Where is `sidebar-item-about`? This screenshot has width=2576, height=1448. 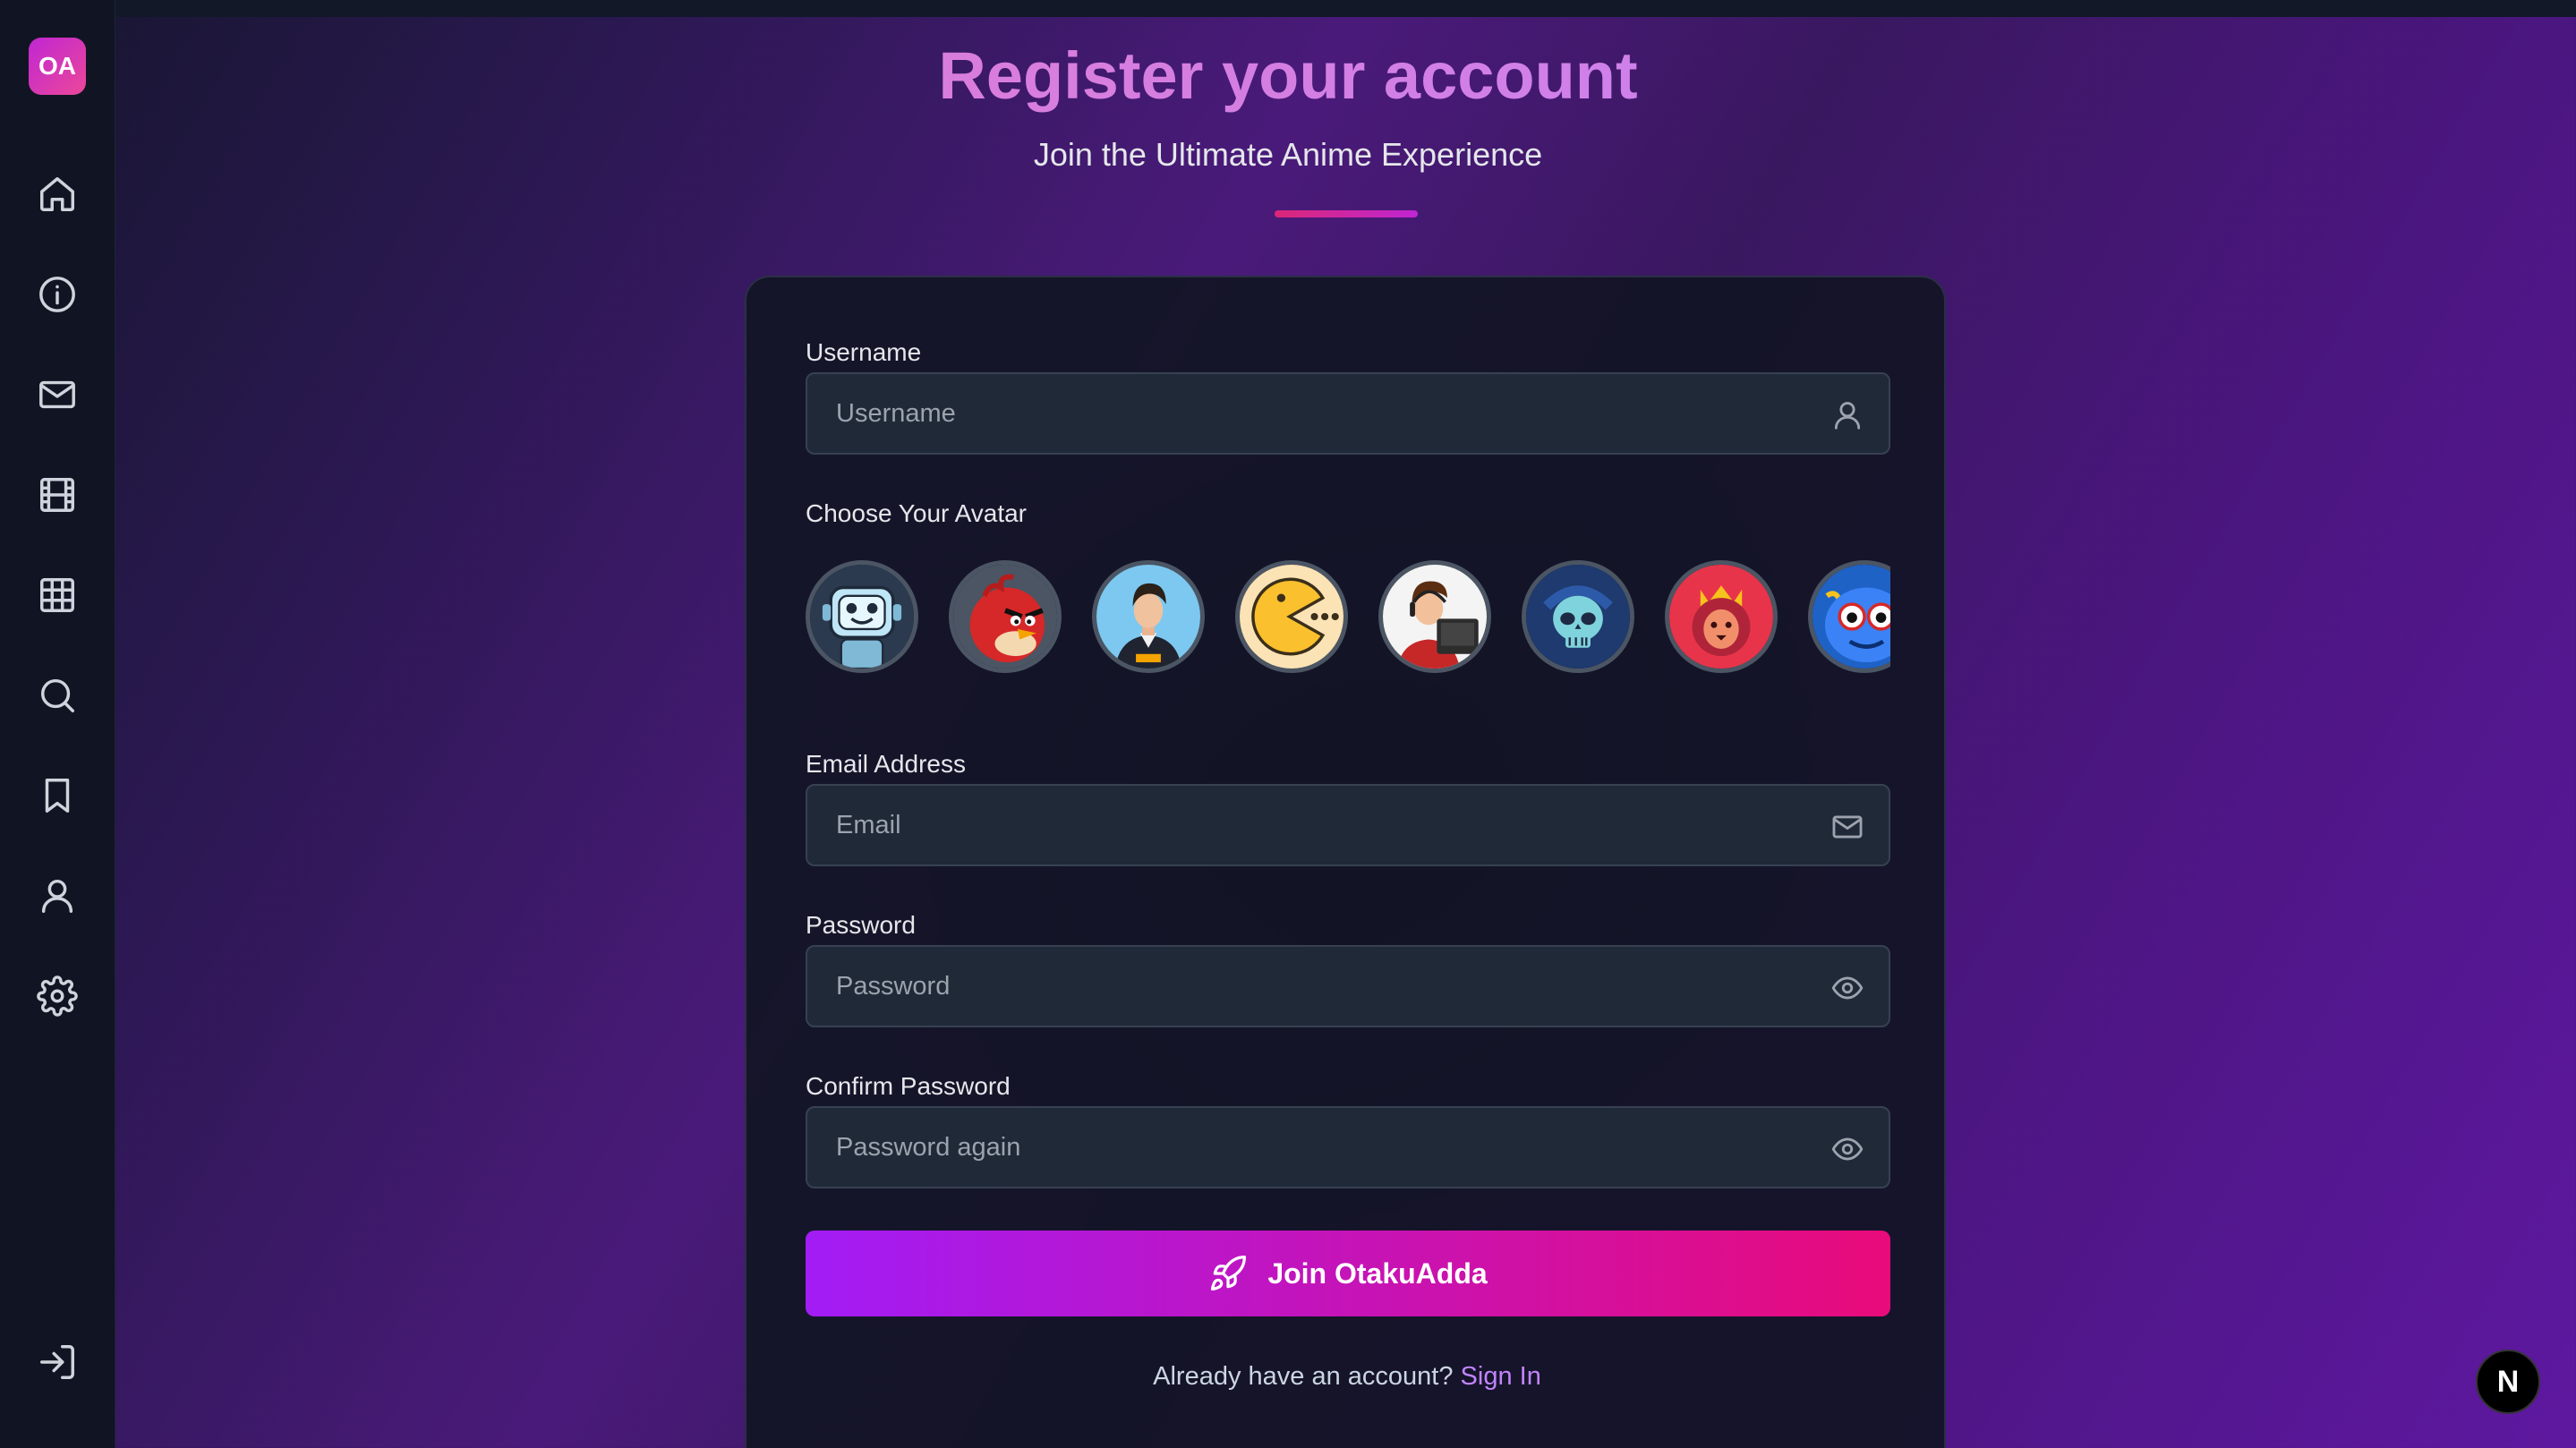 sidebar-item-about is located at coordinates (57, 294).